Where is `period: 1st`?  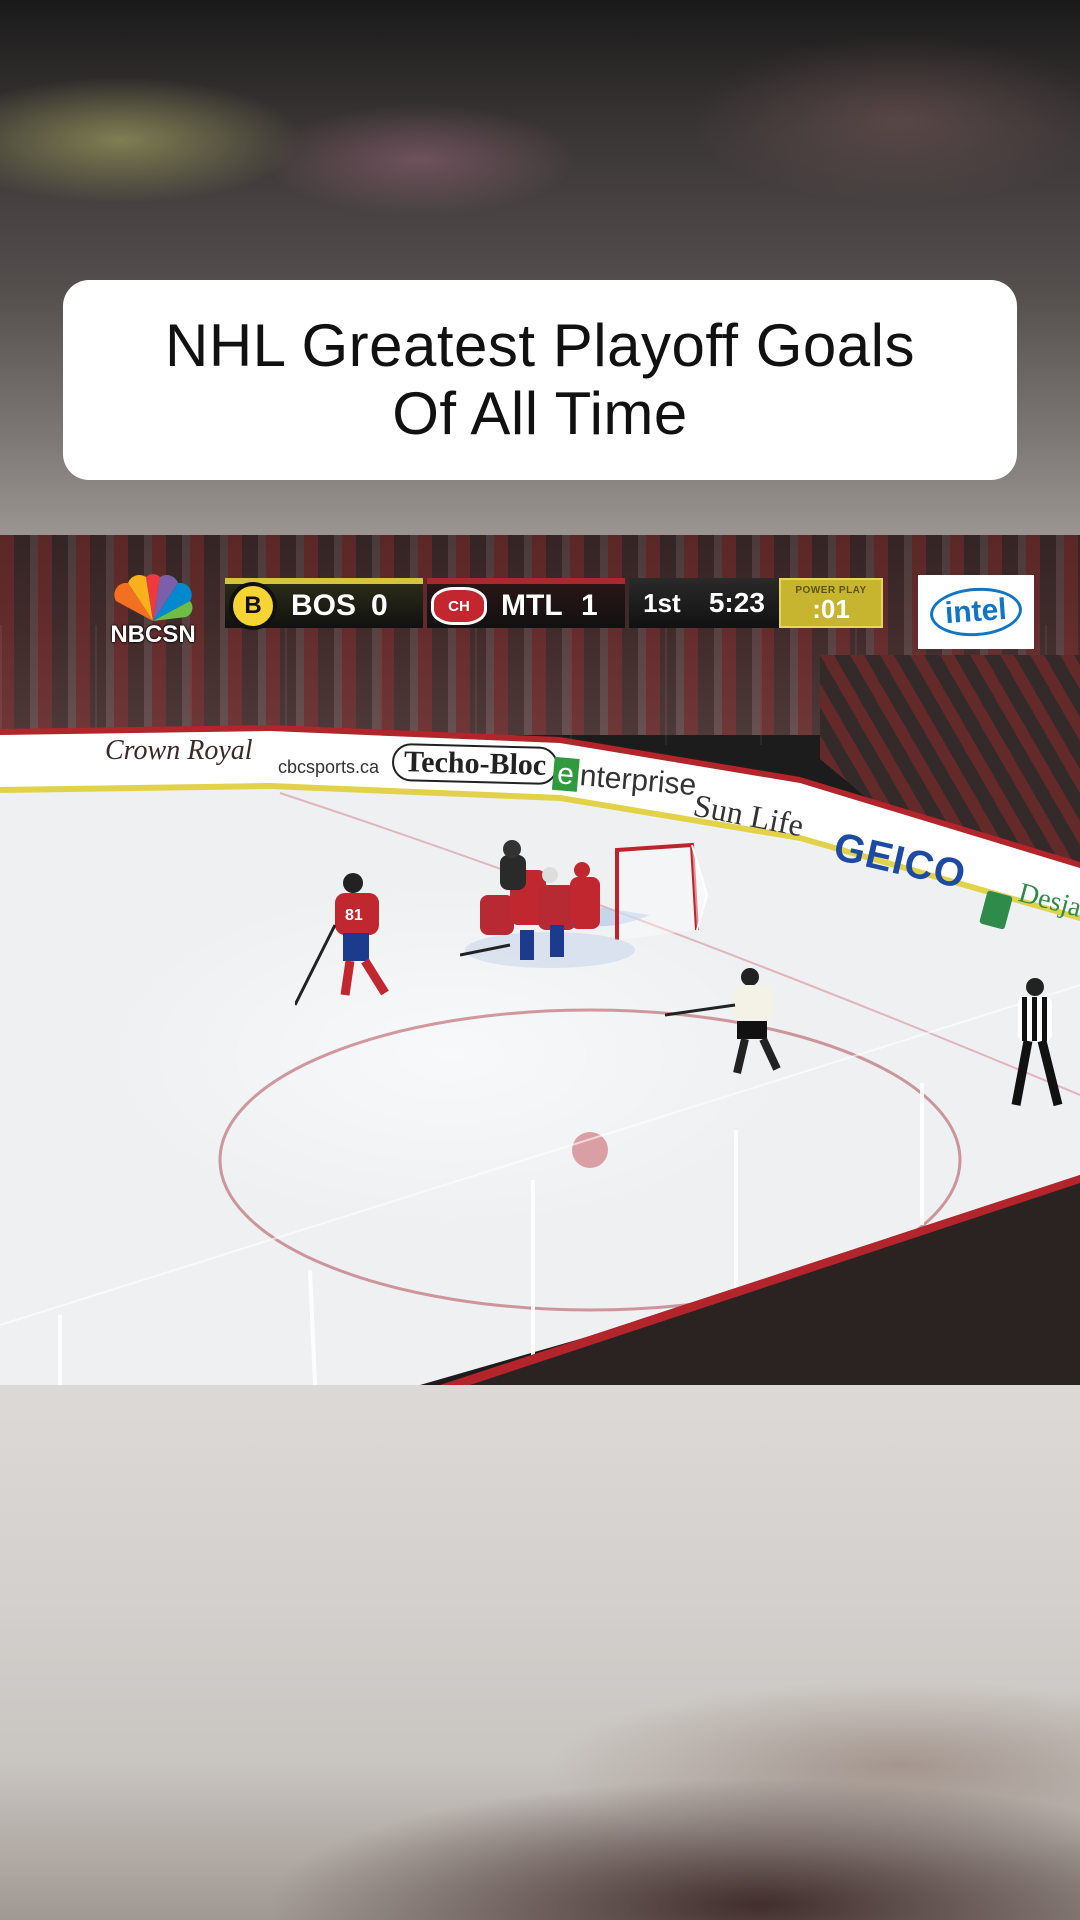
period: 1st is located at coordinates (662, 602).